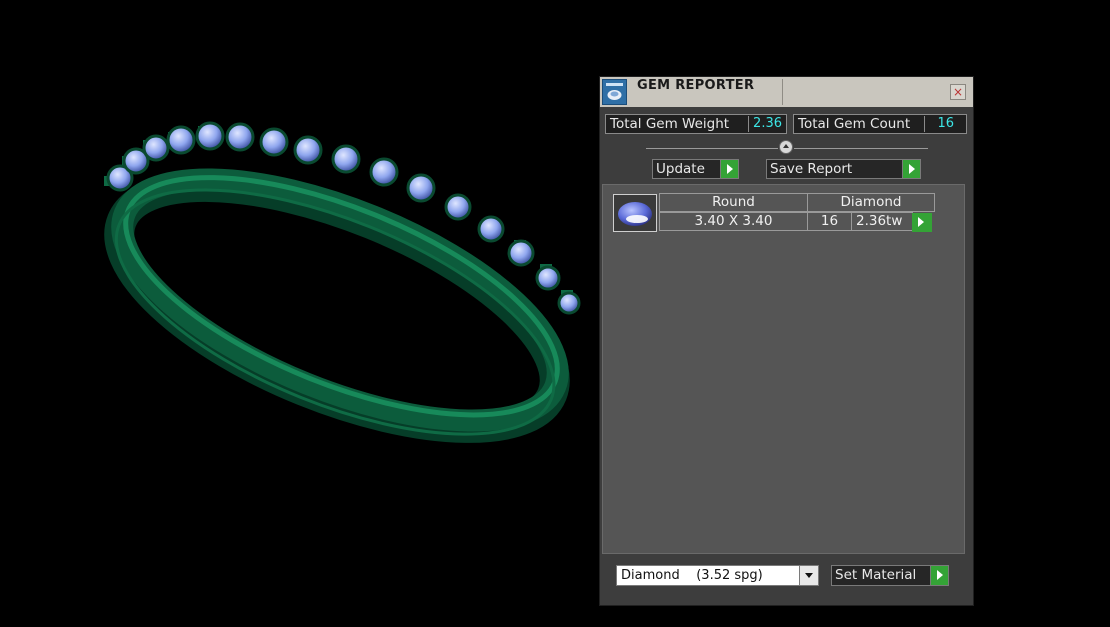 This screenshot has height=627, width=1110. I want to click on close-button: ×, so click(958, 92).